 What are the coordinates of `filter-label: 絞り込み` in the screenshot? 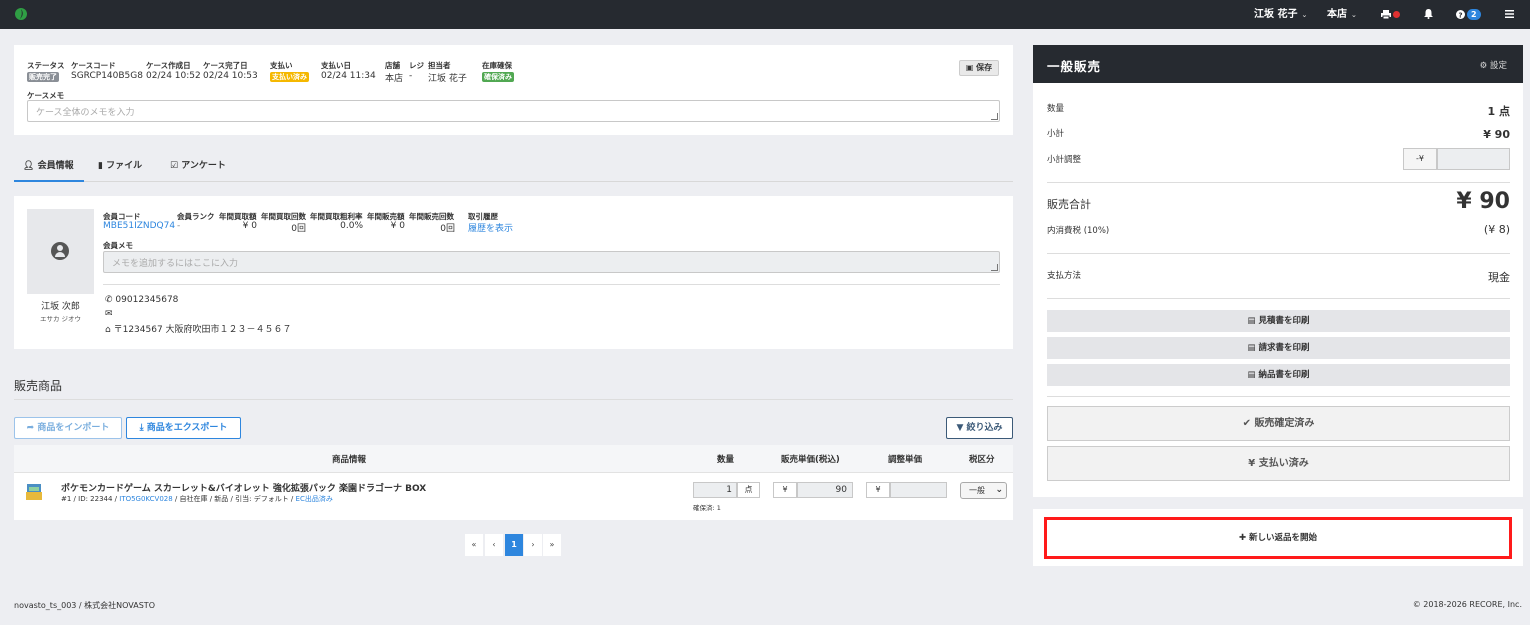 It's located at (984, 428).